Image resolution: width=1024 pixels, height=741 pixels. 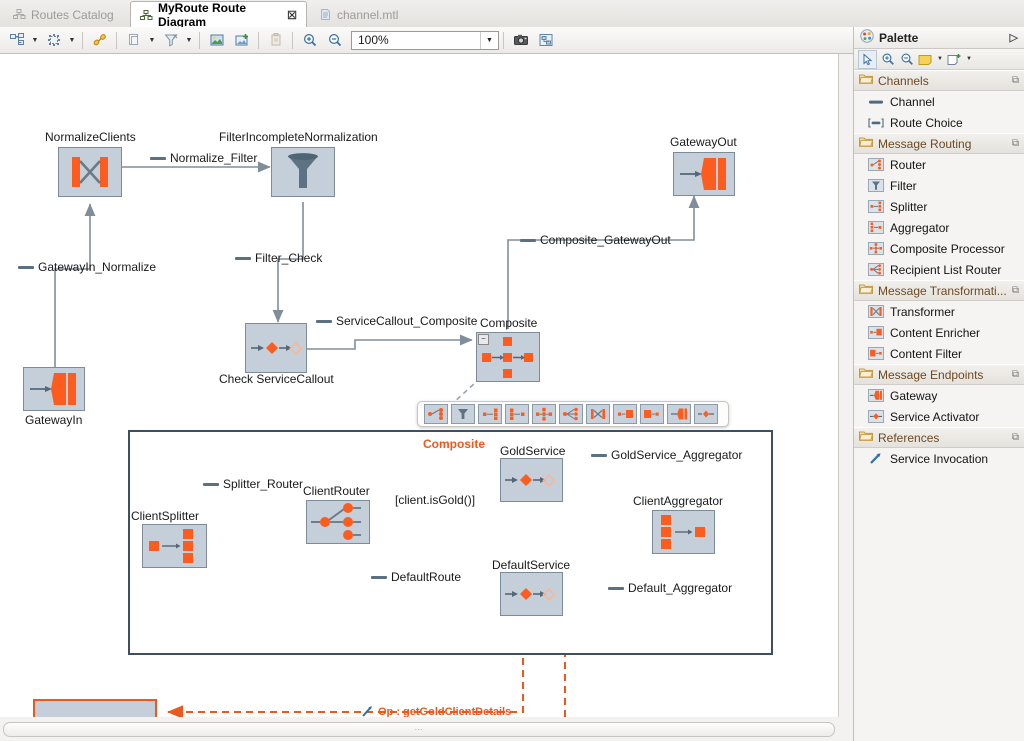 I want to click on diagram-floating-palette, so click(x=573, y=414).